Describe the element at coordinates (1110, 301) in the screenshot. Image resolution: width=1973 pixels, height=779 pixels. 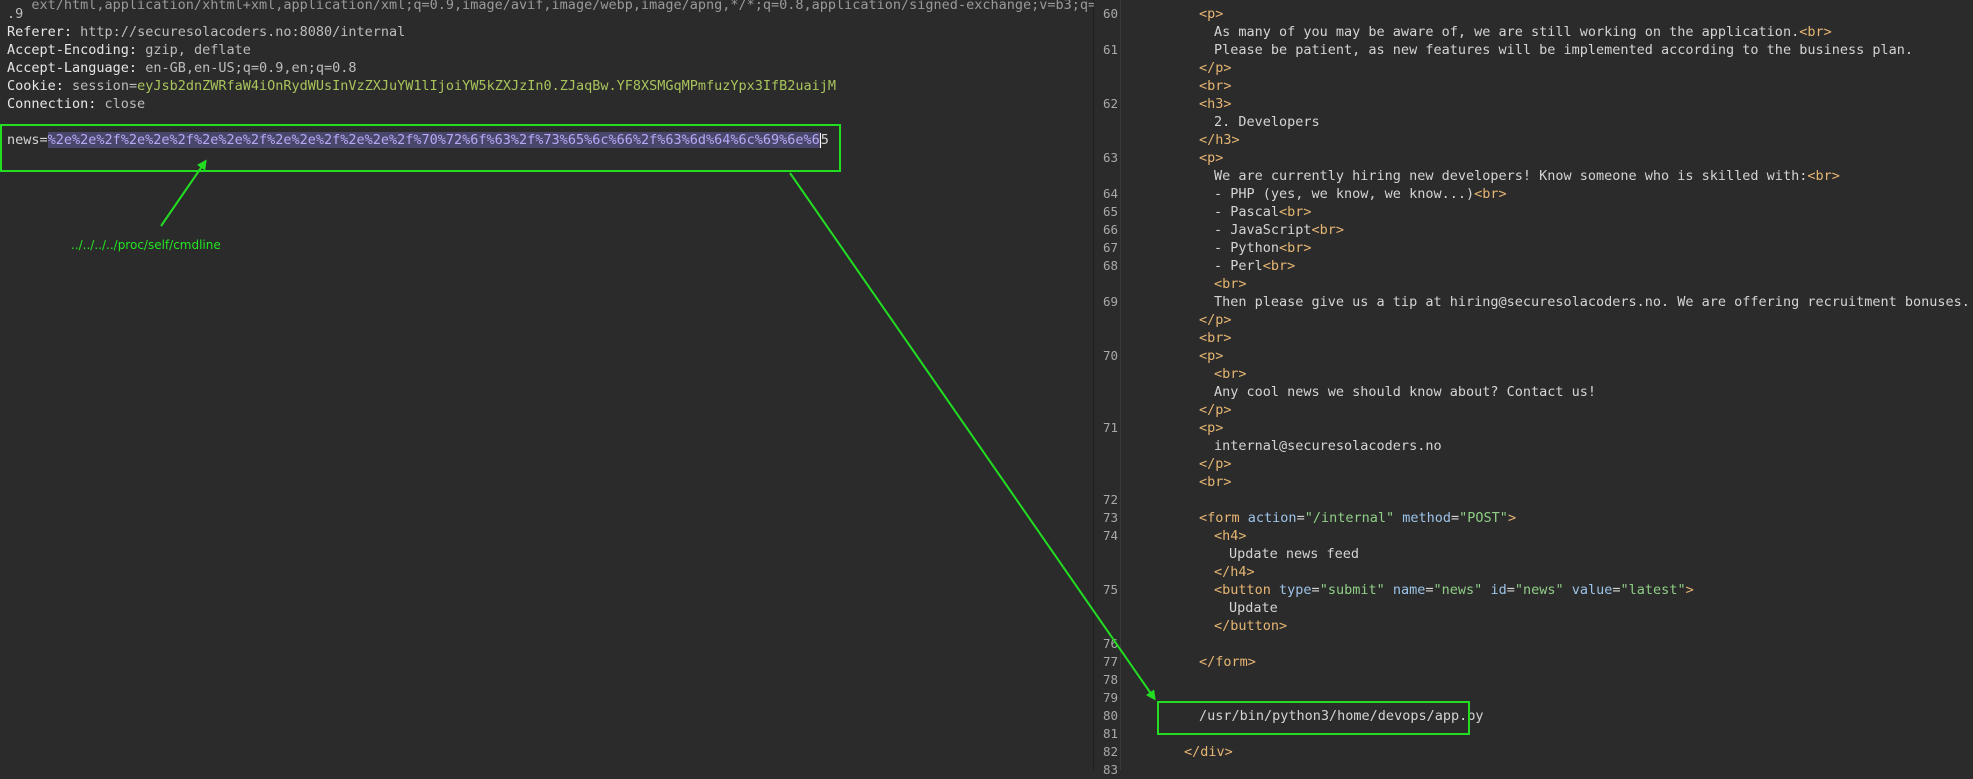
I see `line-number: 69` at that location.